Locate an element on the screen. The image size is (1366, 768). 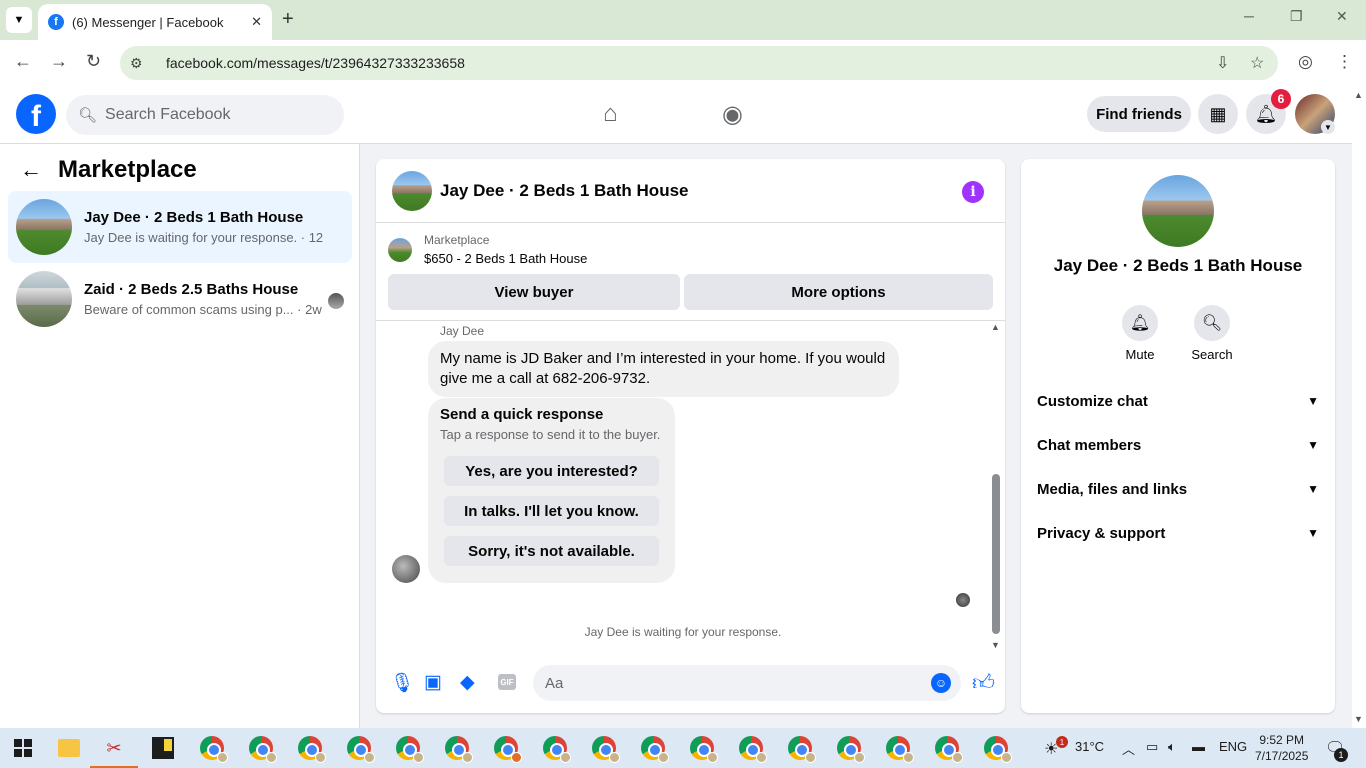
clock: 9:52 PM 7/17/2025 is located at coordinates (1281, 748).